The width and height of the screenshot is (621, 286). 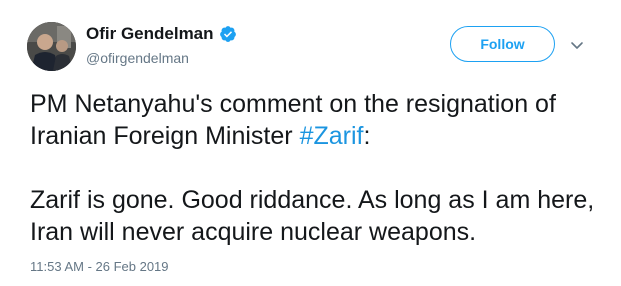 I want to click on hashtag-link: #Zarif, so click(x=332, y=136).